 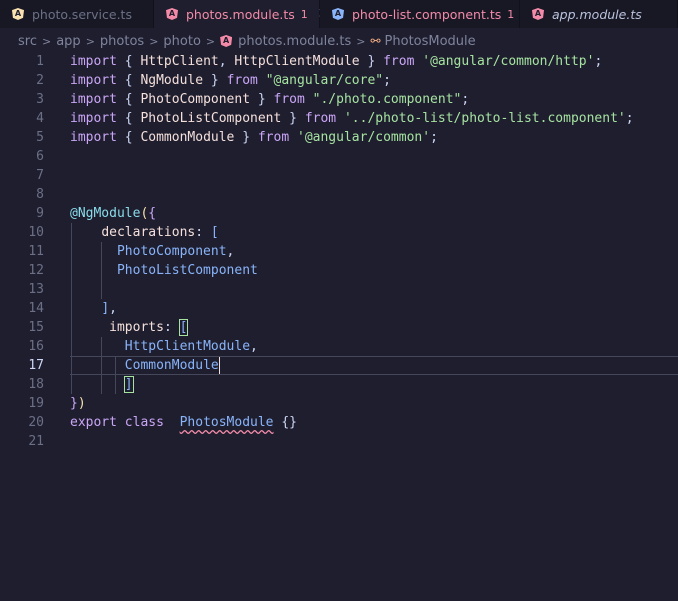 What do you see at coordinates (339, 441) in the screenshot?
I see `code-line: 21` at bounding box center [339, 441].